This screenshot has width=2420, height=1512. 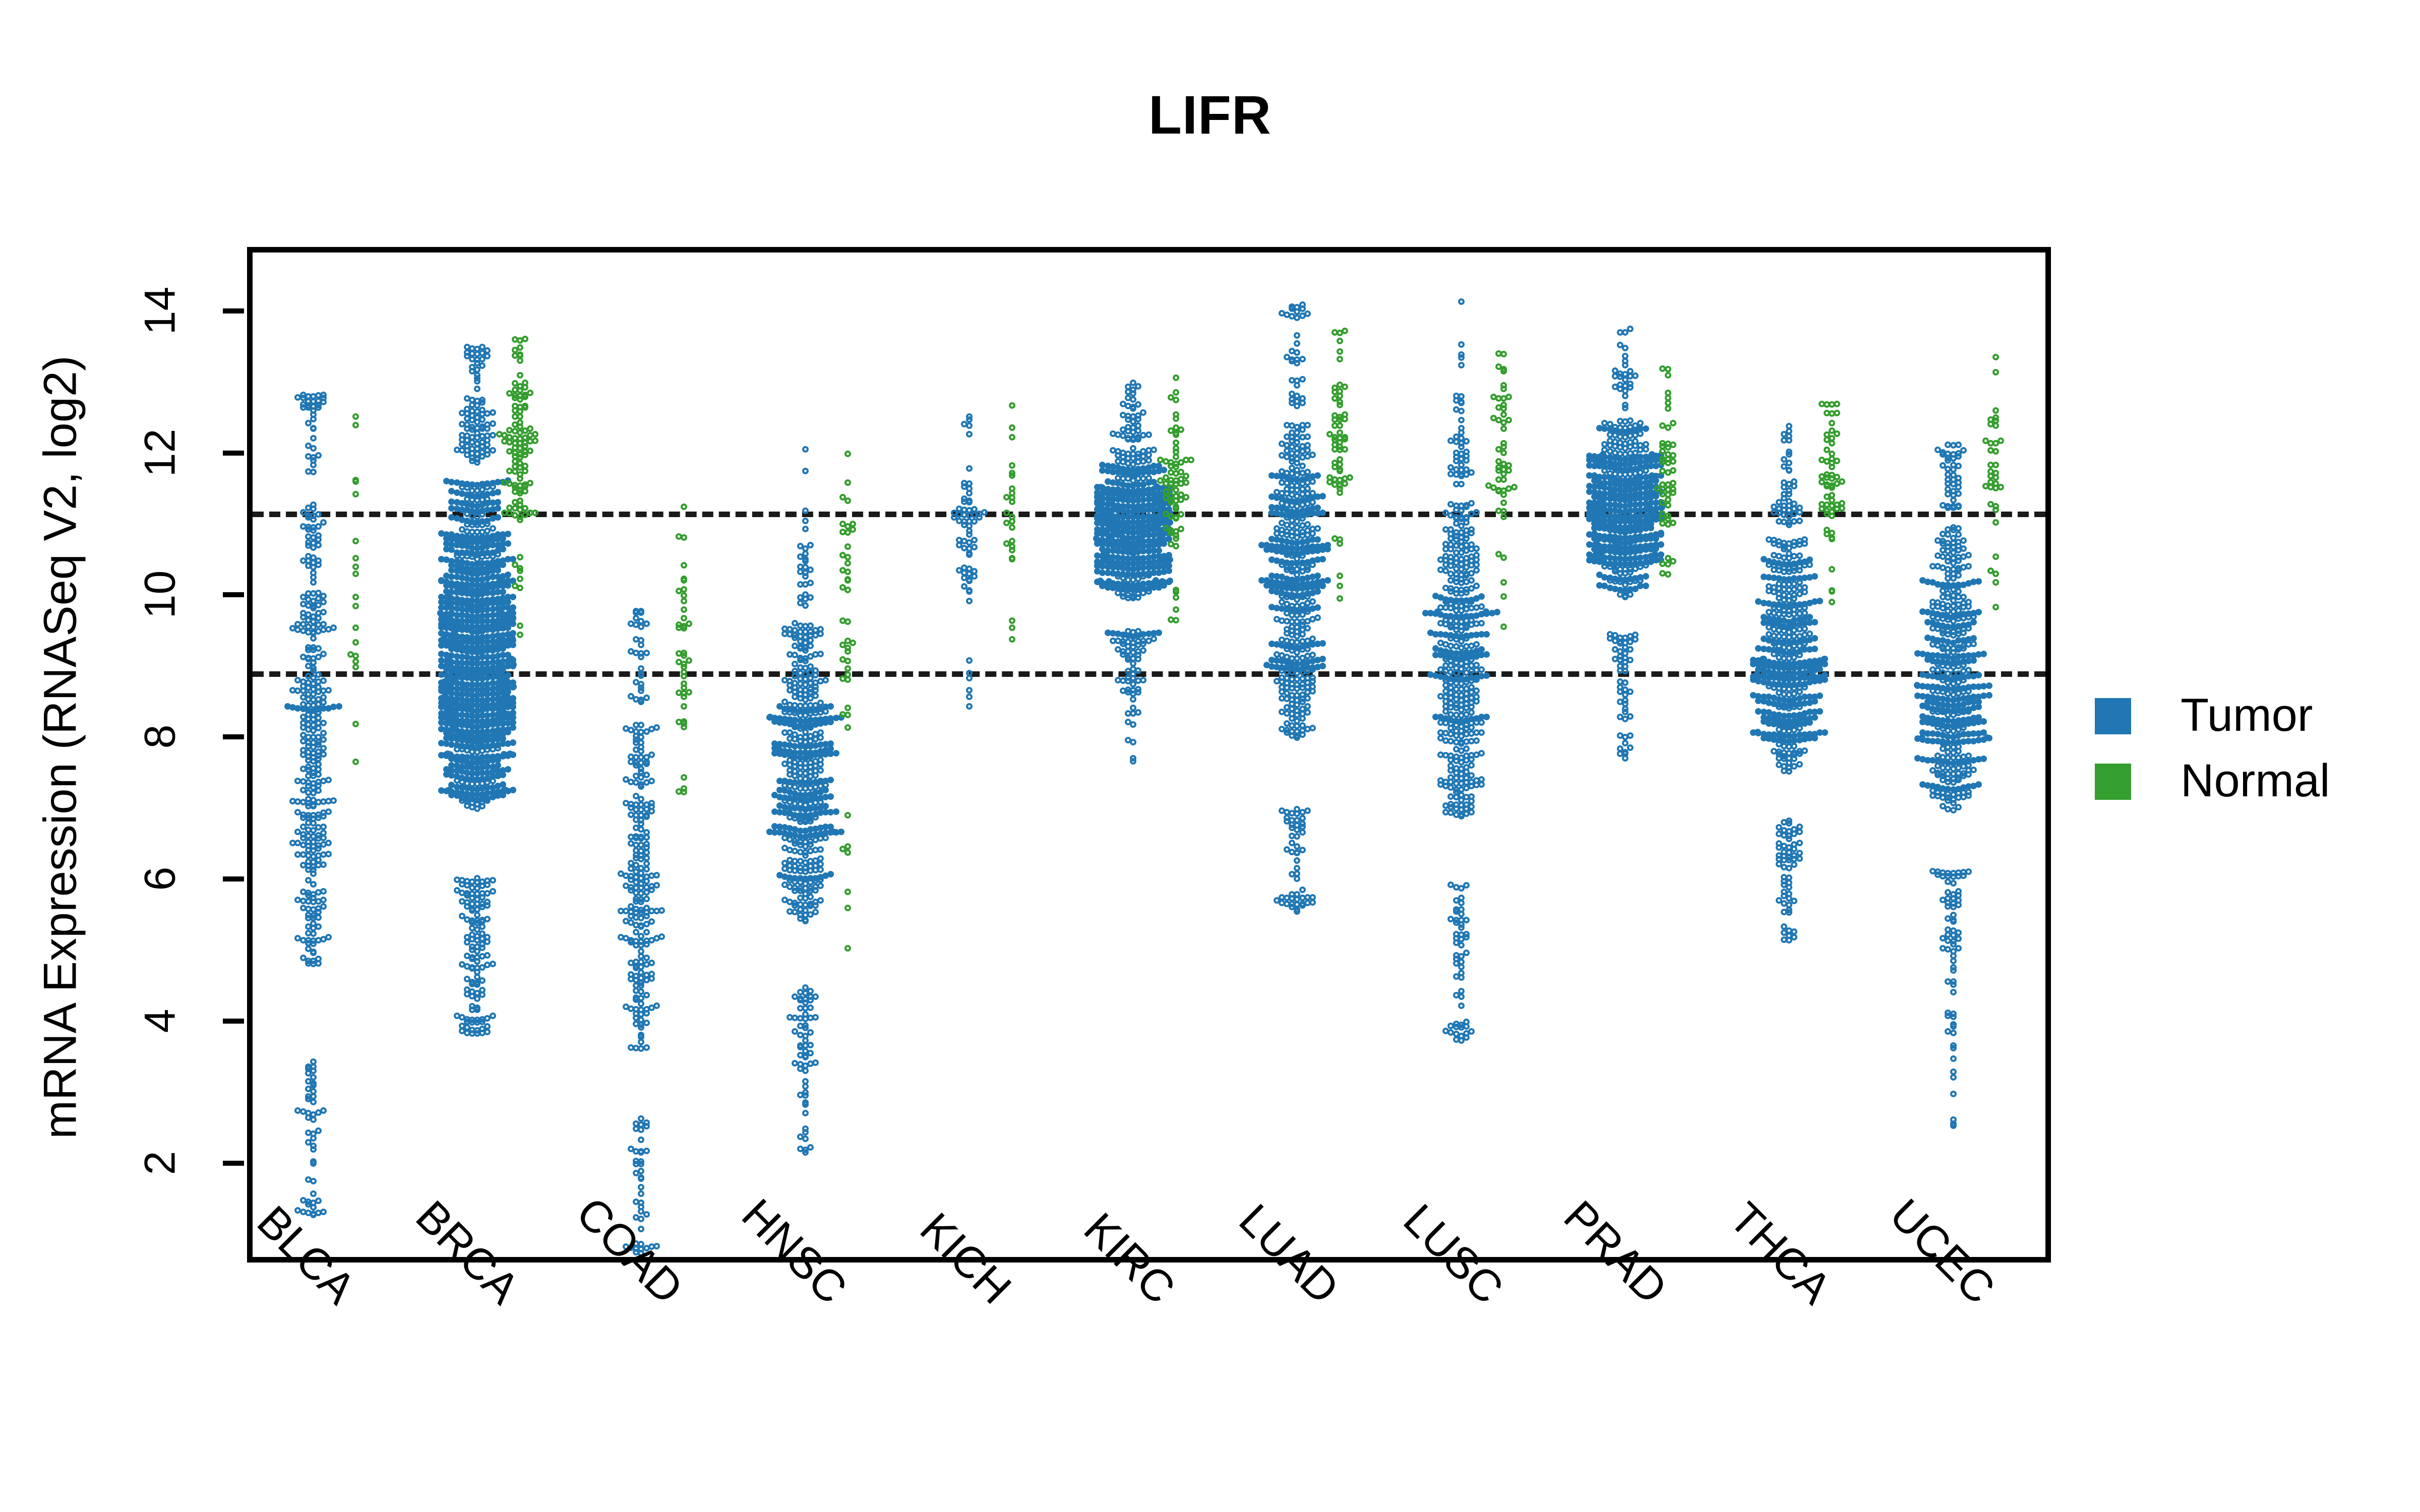 I want to click on swarm-point-normal-luad, so click(x=1340, y=585).